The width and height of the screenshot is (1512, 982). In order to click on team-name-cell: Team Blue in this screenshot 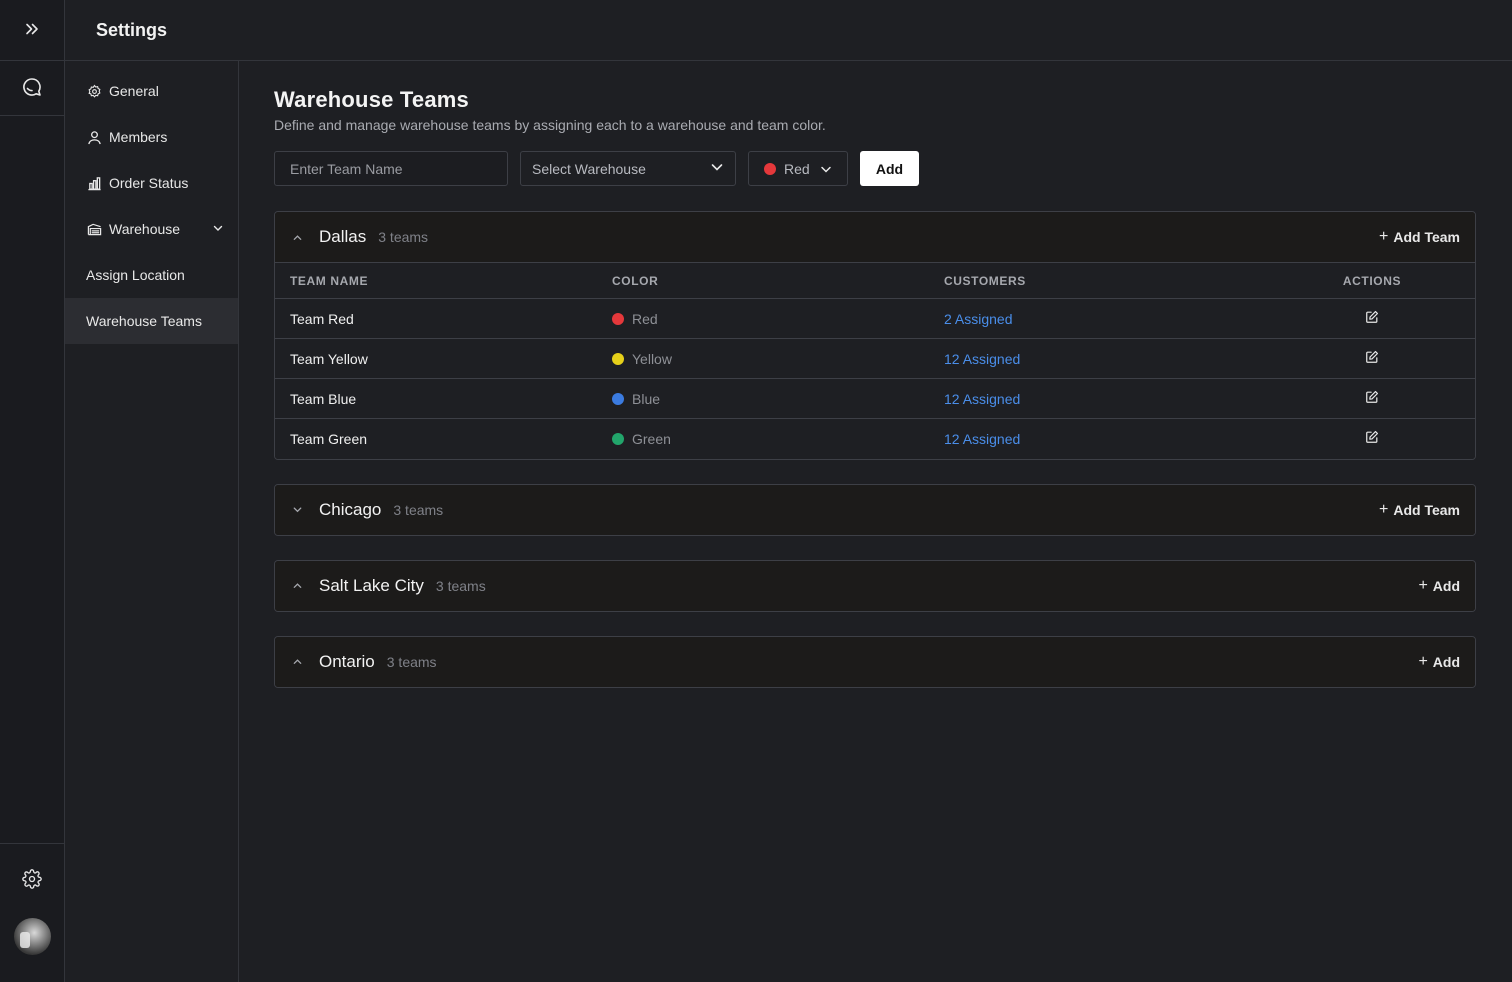, I will do `click(436, 398)`.